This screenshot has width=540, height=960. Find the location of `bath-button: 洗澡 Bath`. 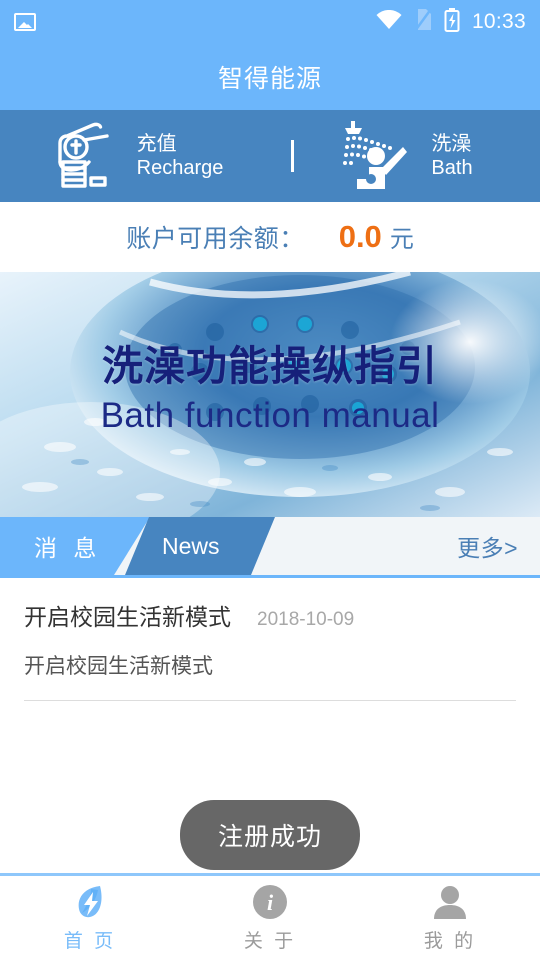

bath-button: 洗澡 Bath is located at coordinates (405, 156).